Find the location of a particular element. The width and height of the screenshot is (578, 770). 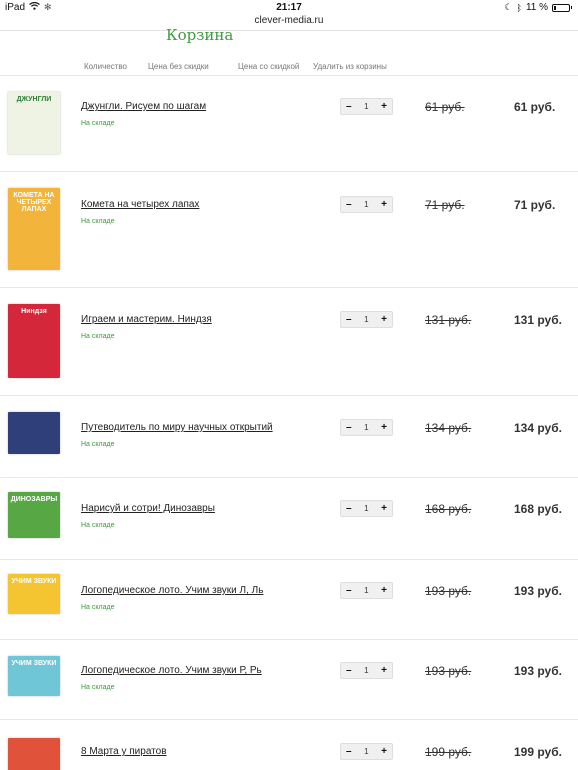

book-cover-image: Ниндзя is located at coordinates (34, 341).